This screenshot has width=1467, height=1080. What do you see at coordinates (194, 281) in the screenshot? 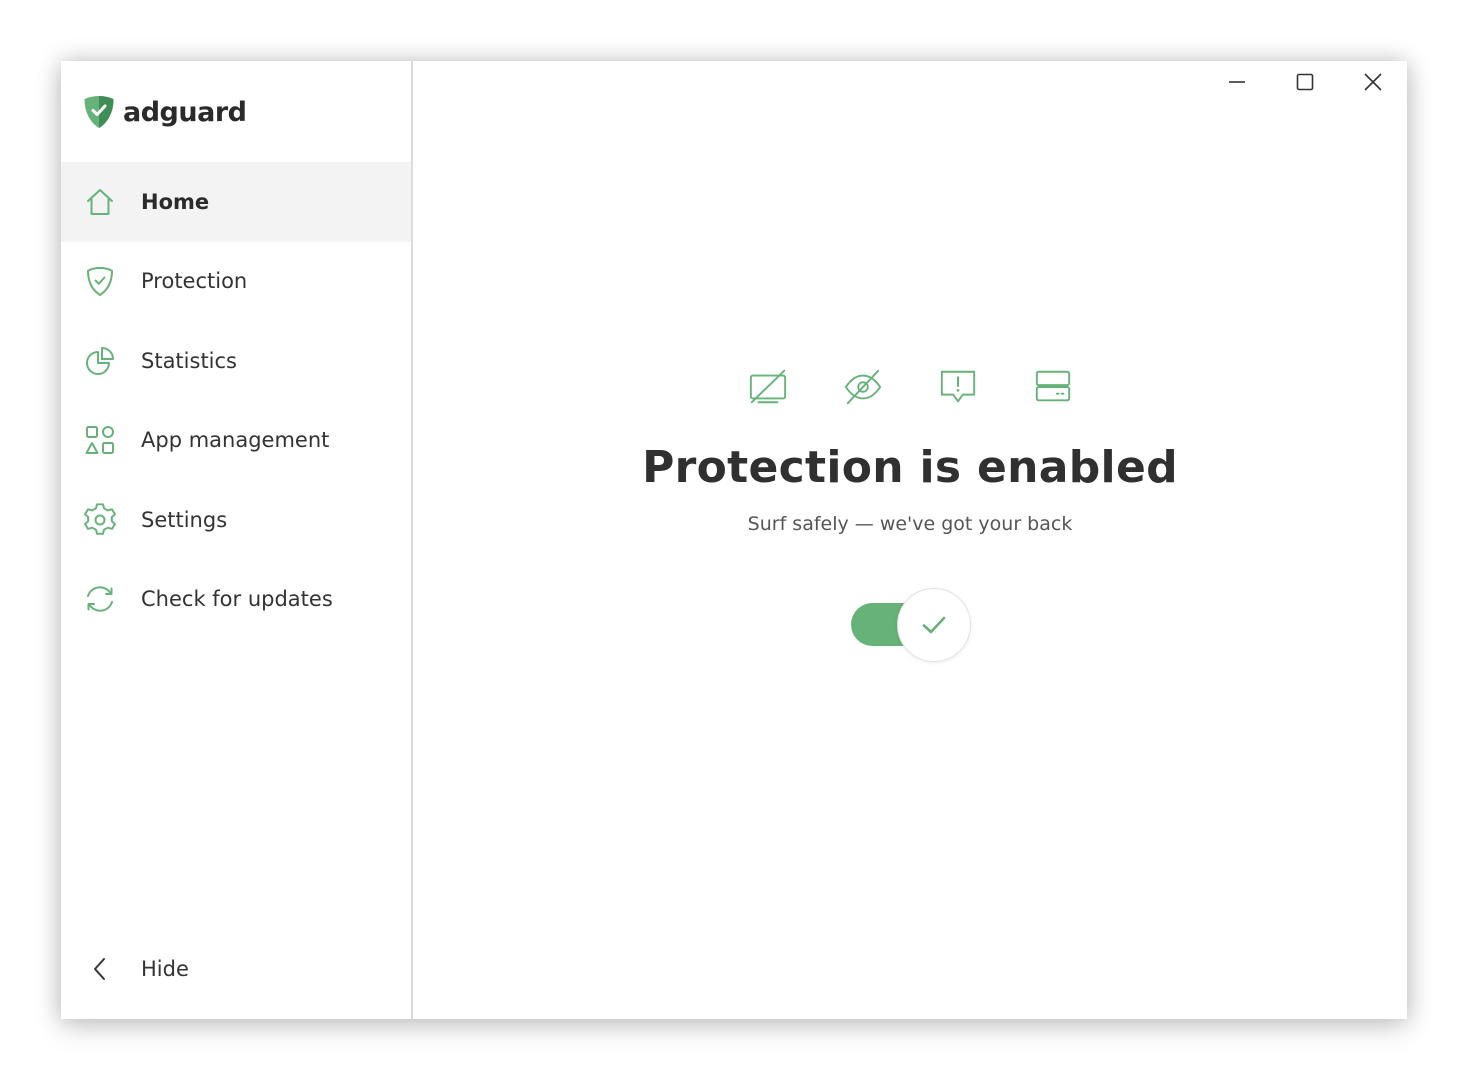
I see `sidebar-item-label: Protection` at bounding box center [194, 281].